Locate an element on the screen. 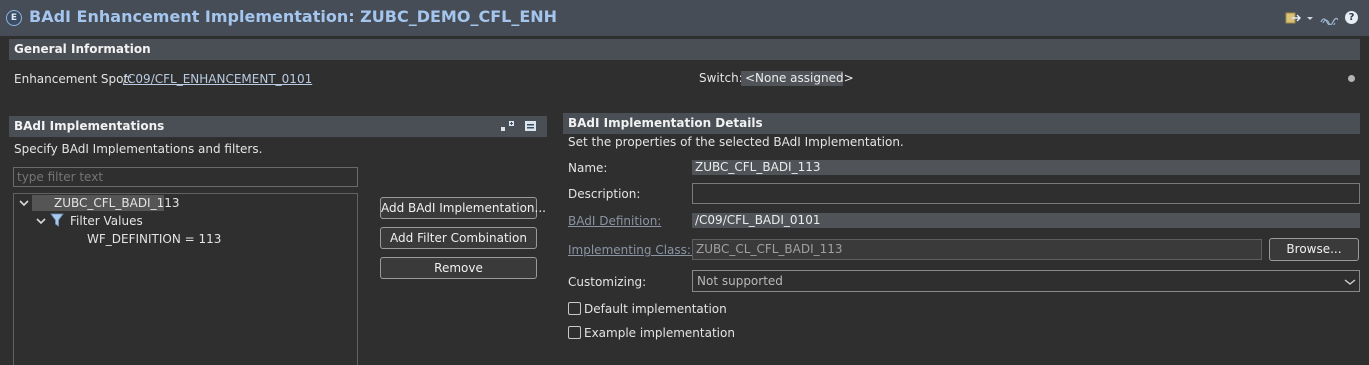 The width and height of the screenshot is (1369, 365). filter-input is located at coordinates (185, 177).